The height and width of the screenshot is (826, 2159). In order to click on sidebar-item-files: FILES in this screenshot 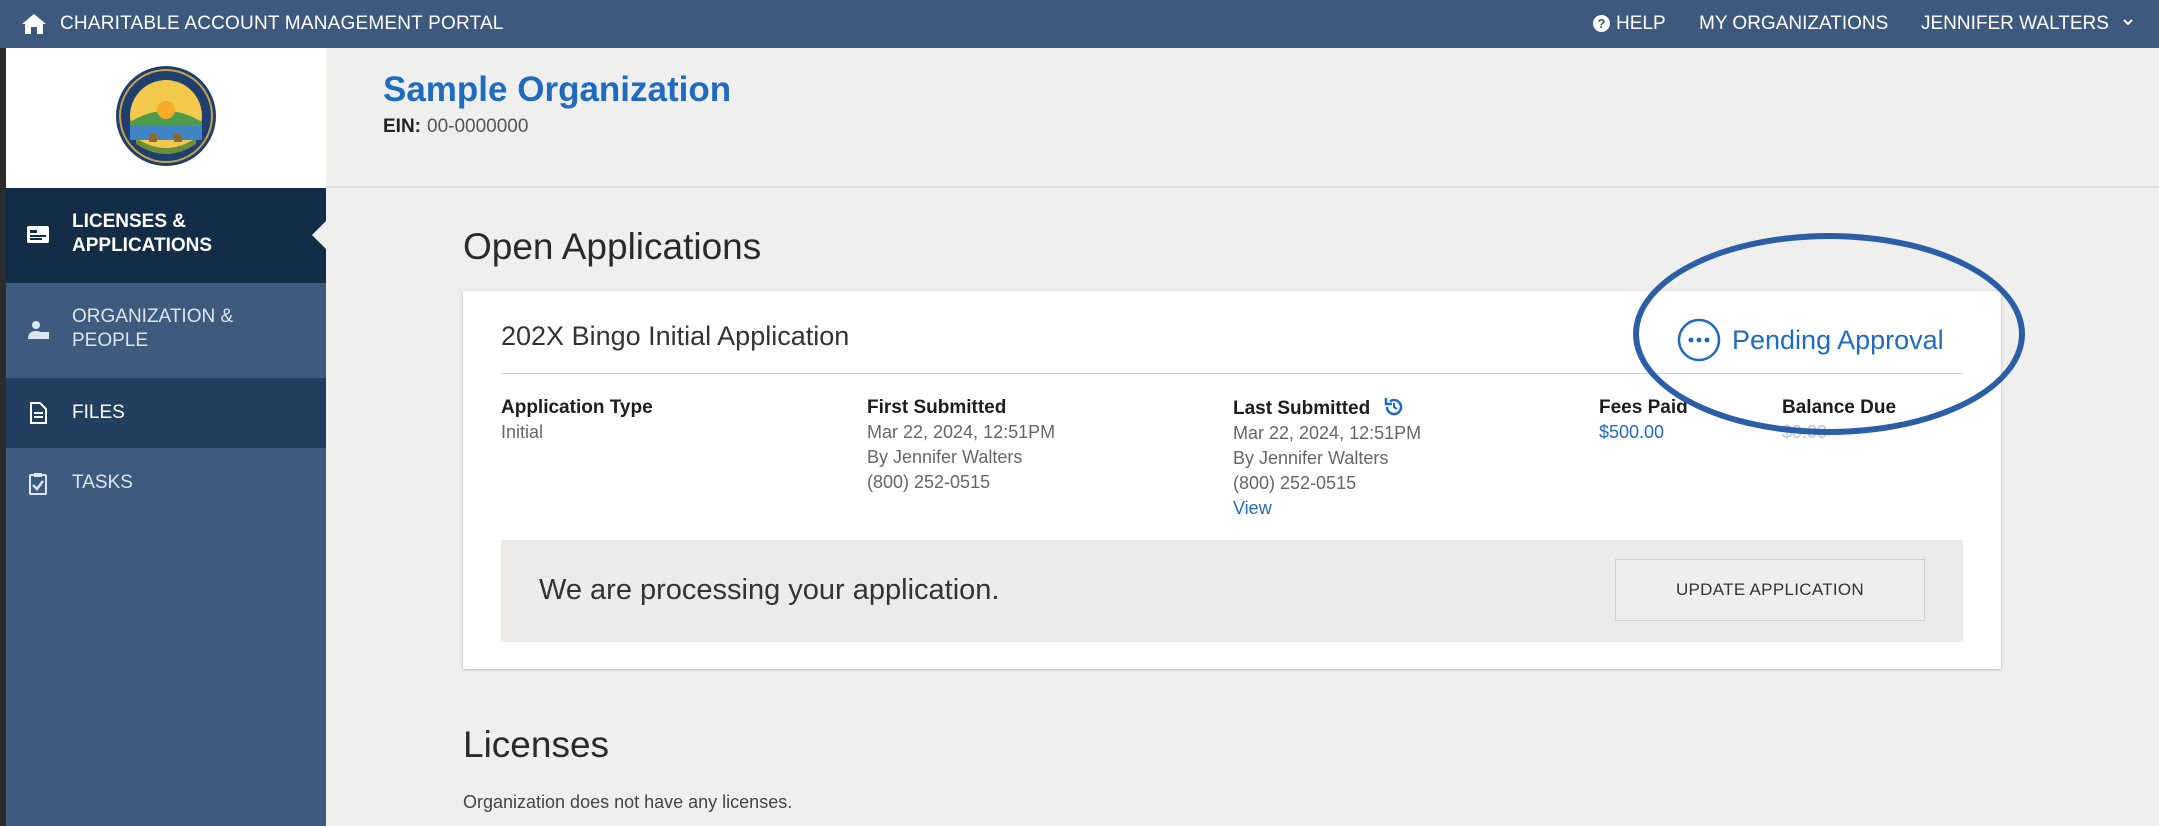, I will do `click(166, 413)`.